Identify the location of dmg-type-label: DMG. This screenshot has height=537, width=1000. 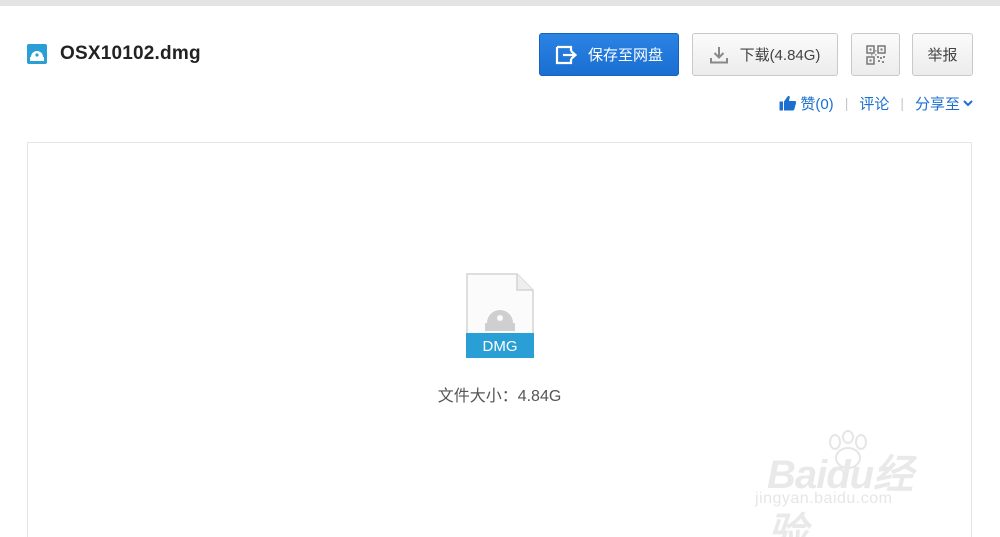
(500, 346).